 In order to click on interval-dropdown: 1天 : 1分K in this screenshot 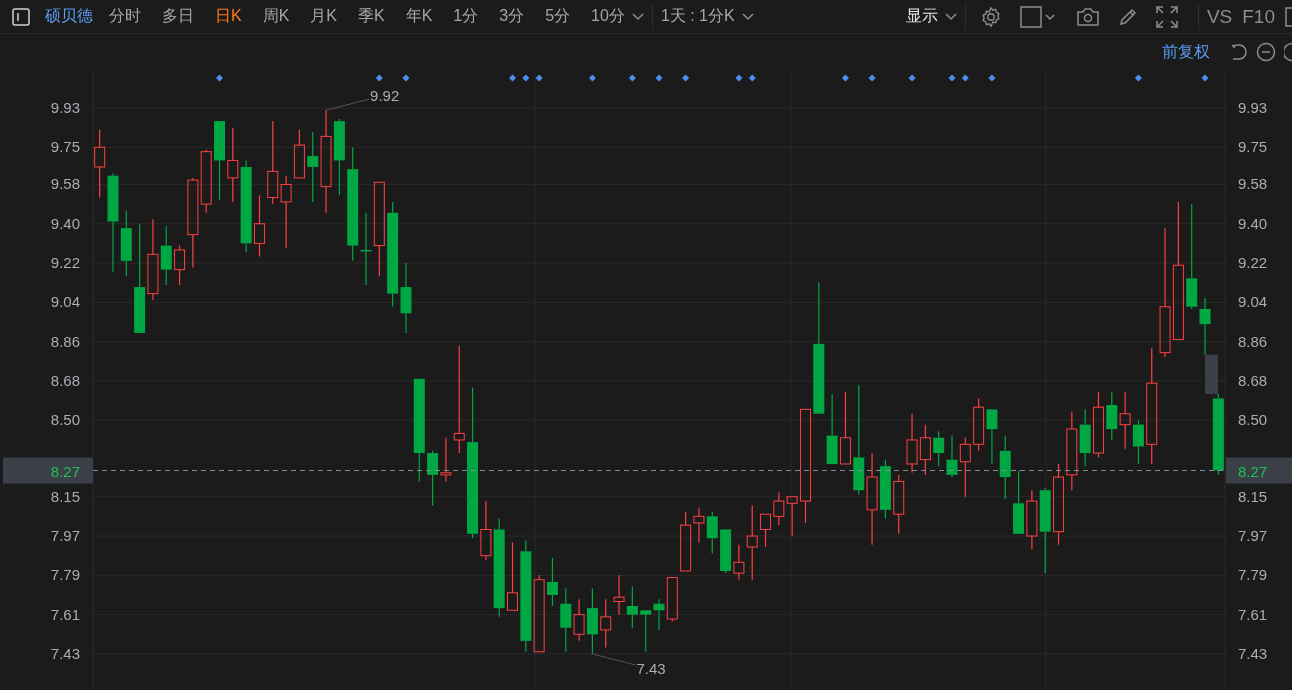, I will do `click(697, 16)`.